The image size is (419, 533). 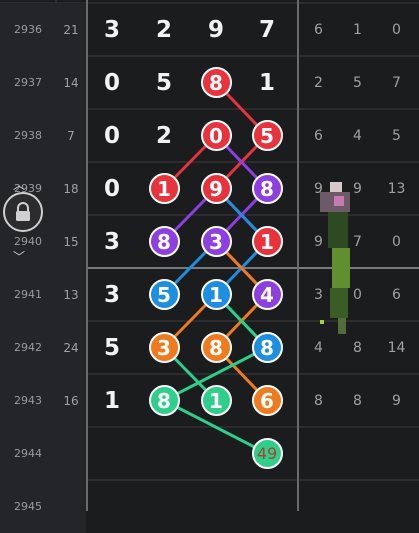 What do you see at coordinates (71, 294) in the screenshot?
I see `sum-value: 13` at bounding box center [71, 294].